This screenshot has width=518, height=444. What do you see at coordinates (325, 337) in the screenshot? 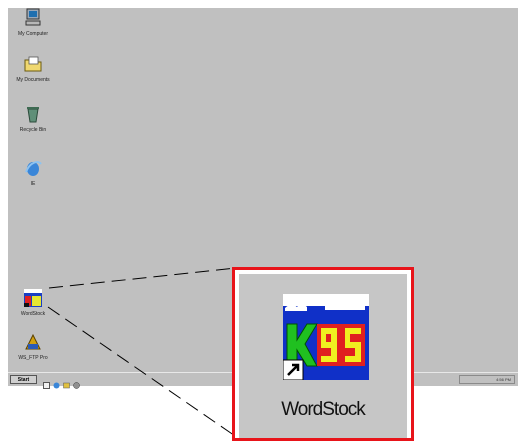
I see `wordstock-icon` at bounding box center [325, 337].